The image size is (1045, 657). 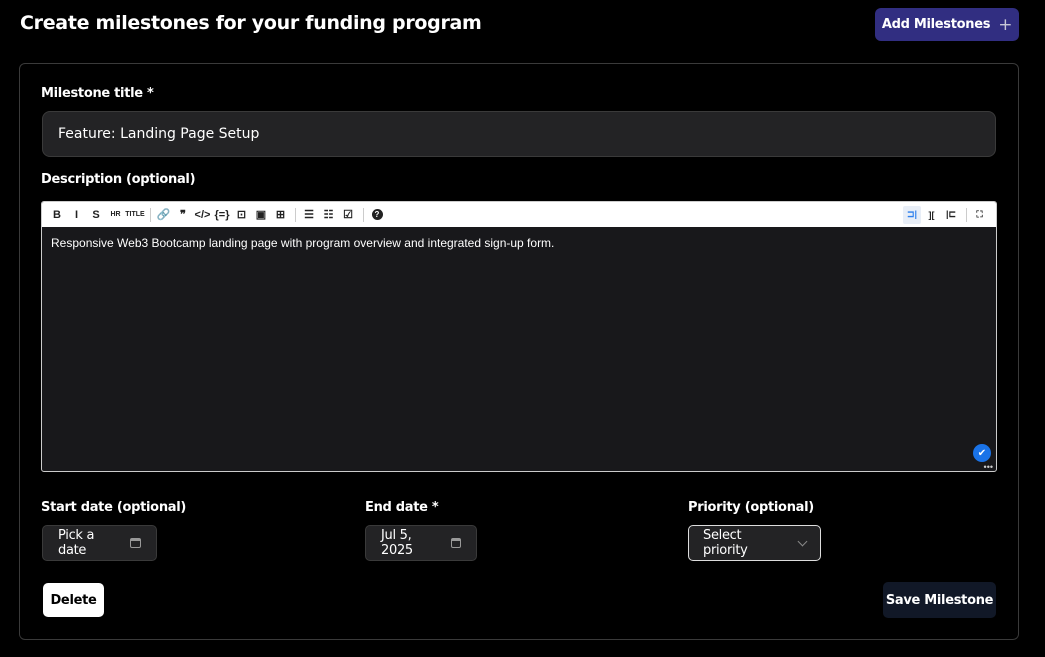 I want to click on toolbar-strikethrough-icon: S, so click(x=96, y=215).